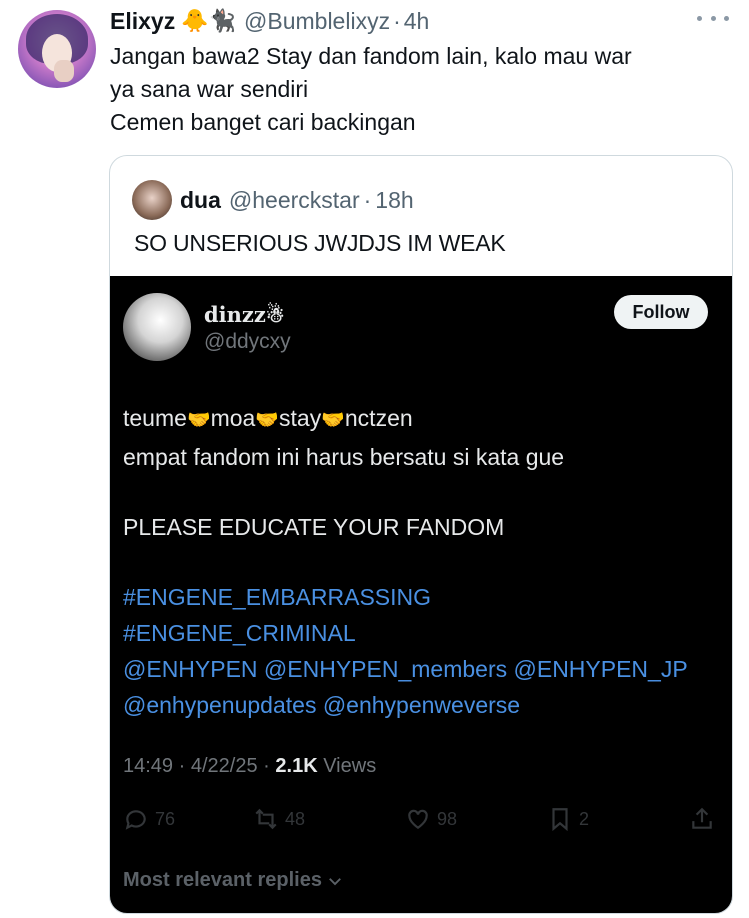  Describe the element at coordinates (233, 418) in the screenshot. I see `fandom-name: moa` at that location.